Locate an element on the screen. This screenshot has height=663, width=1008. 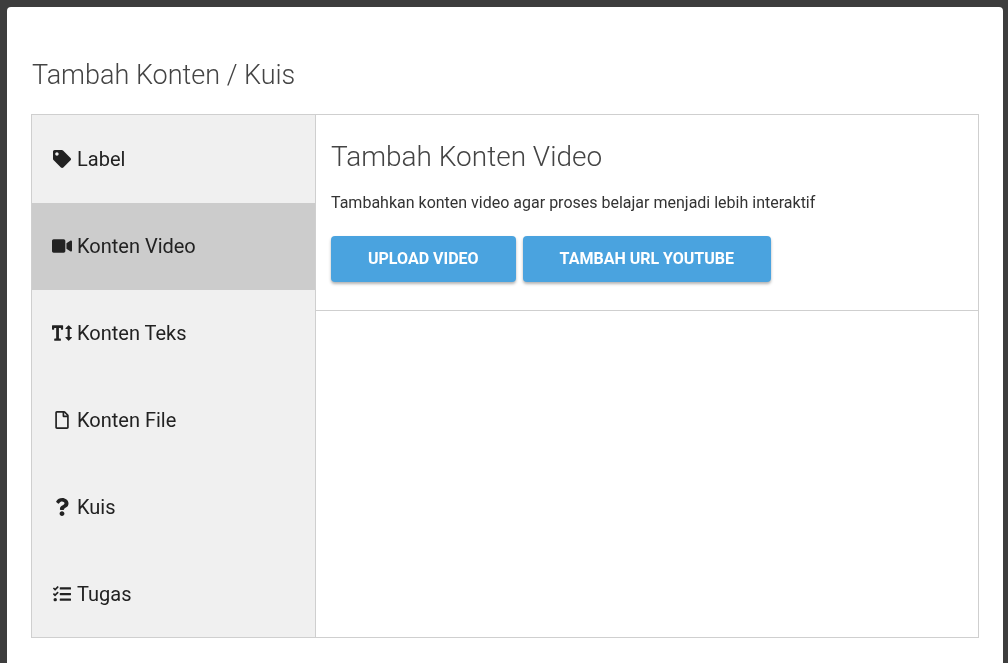
file-icon is located at coordinates (62, 419).